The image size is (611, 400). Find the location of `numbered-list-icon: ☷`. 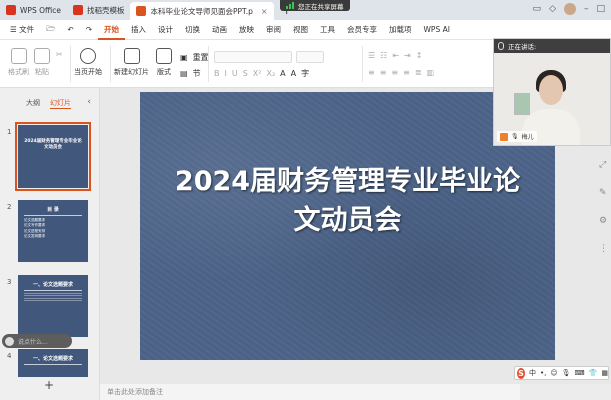

numbered-list-icon: ☷ is located at coordinates (383, 55).